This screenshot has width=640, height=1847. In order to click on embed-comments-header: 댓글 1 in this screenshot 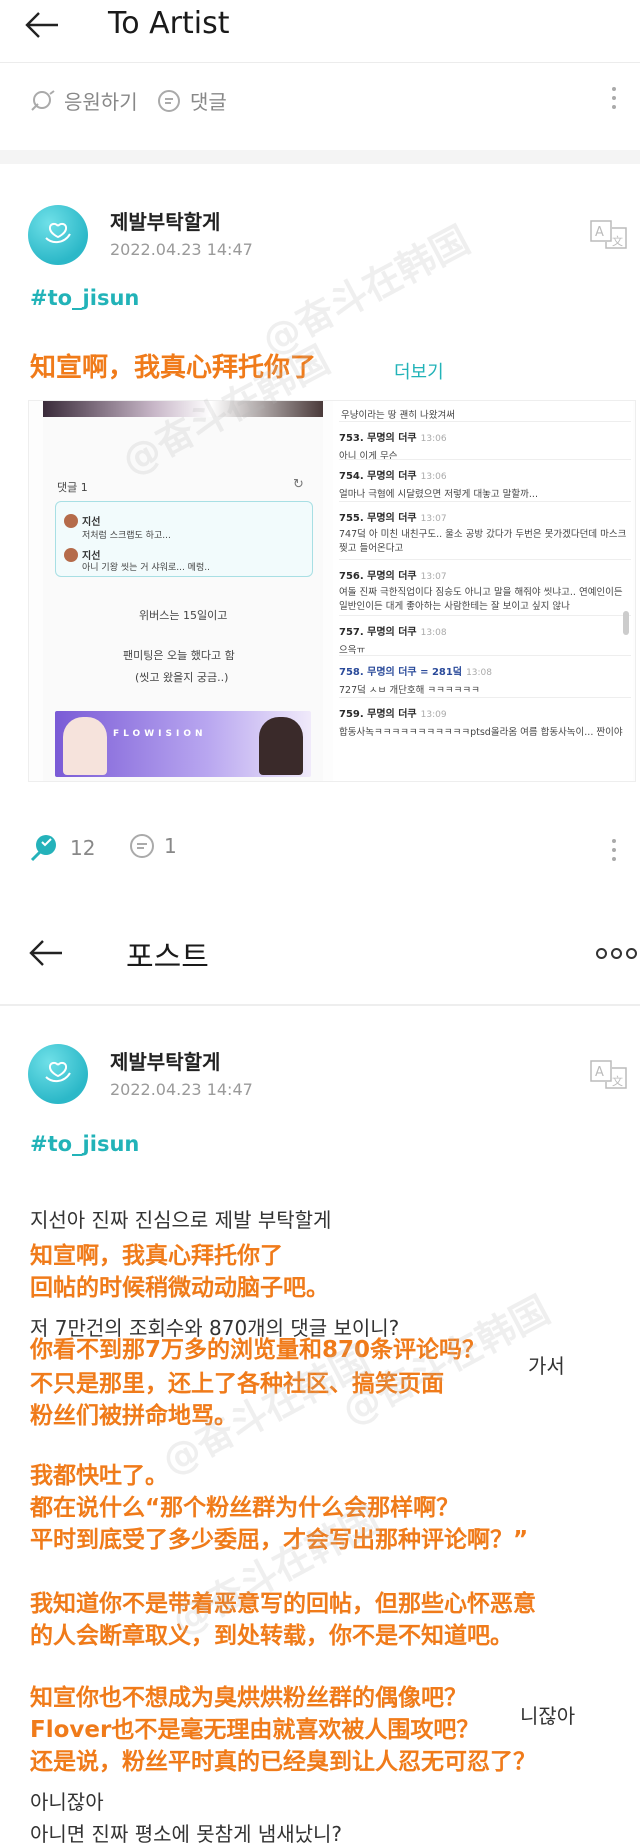, I will do `click(72, 487)`.